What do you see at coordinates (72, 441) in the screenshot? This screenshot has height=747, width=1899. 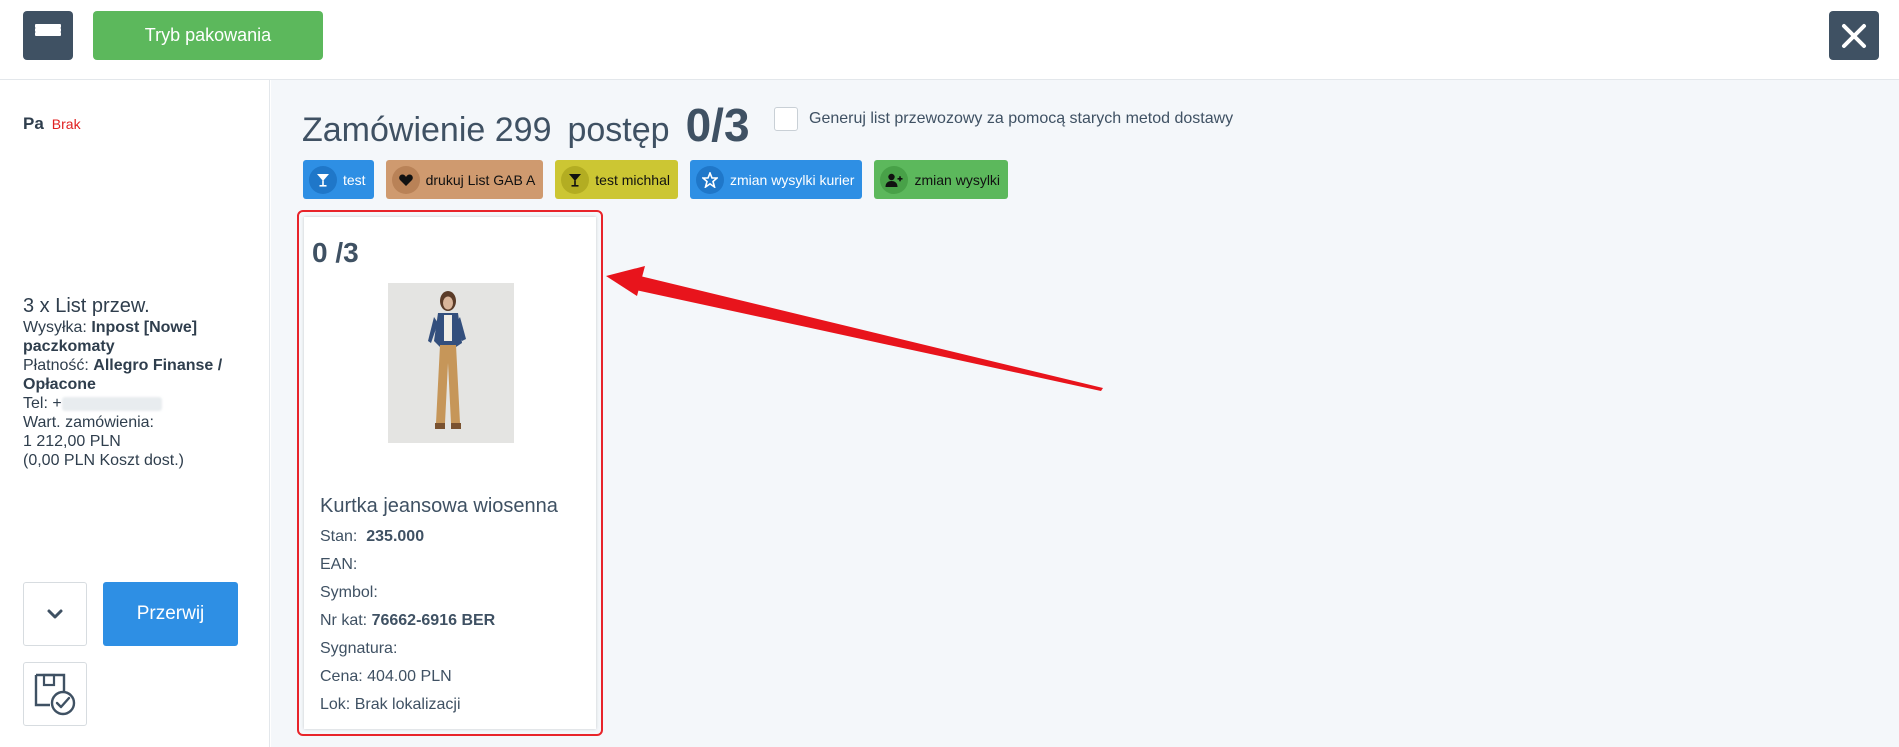 I see `order-value: 1 212,00 PLN` at bounding box center [72, 441].